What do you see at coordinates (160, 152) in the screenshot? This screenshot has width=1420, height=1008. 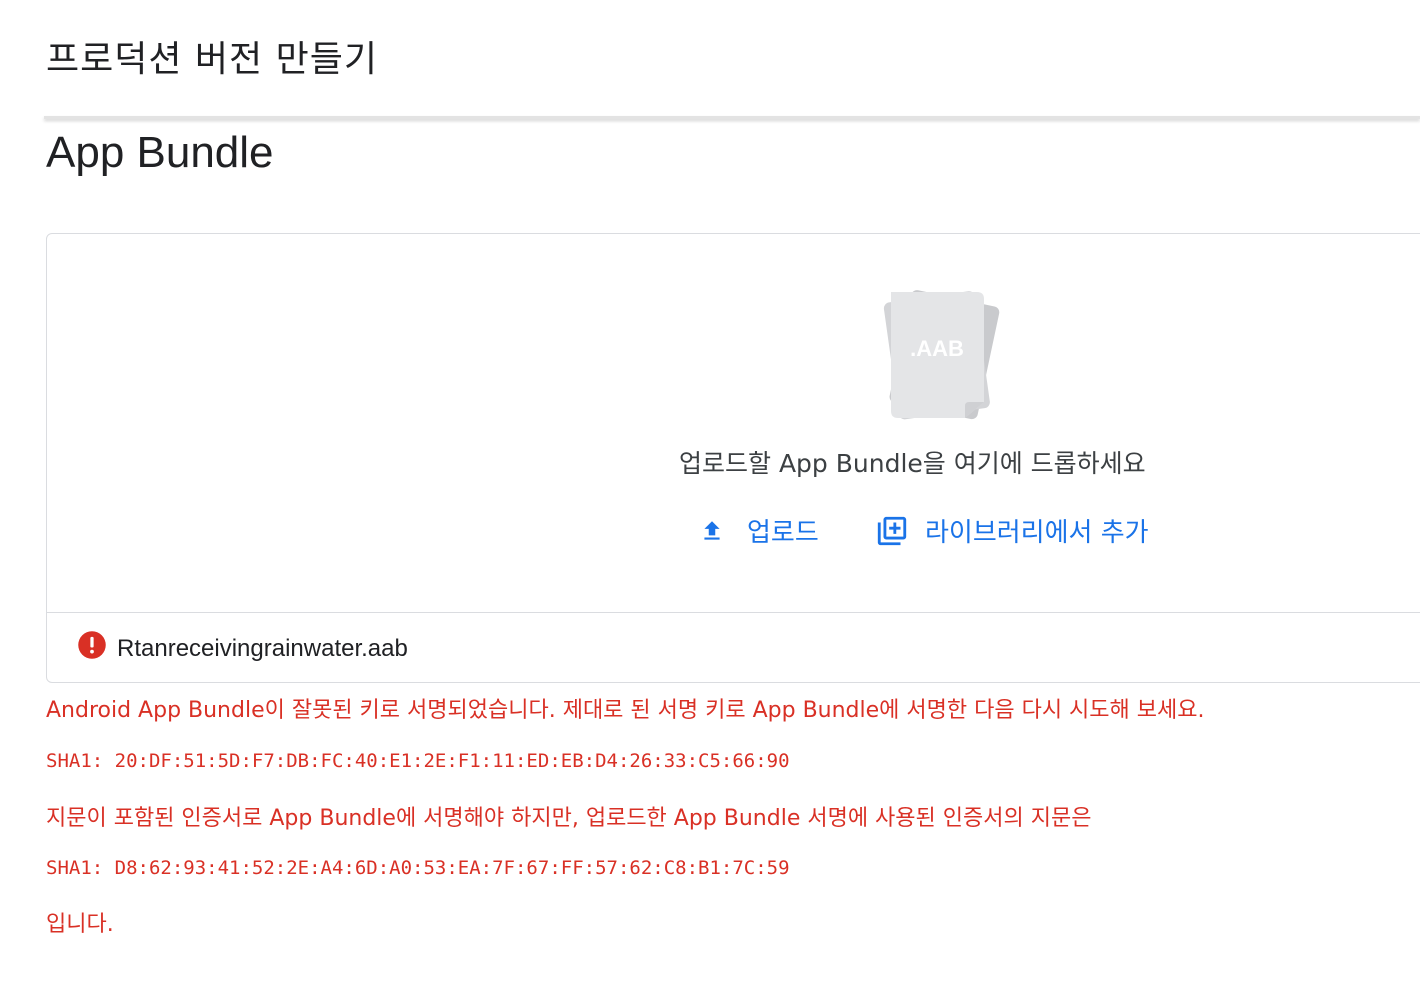 I see `section-title: App Bundle` at bounding box center [160, 152].